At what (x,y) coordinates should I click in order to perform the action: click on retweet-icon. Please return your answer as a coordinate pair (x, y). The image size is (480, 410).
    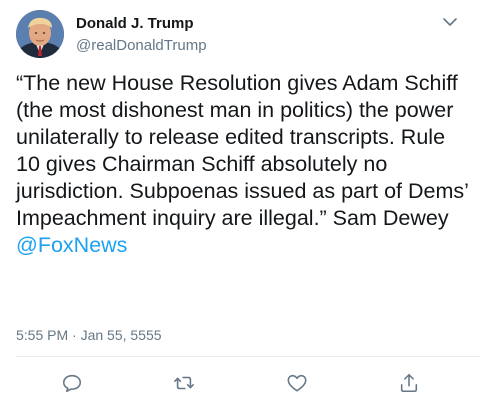
    Looking at the image, I should click on (184, 383).